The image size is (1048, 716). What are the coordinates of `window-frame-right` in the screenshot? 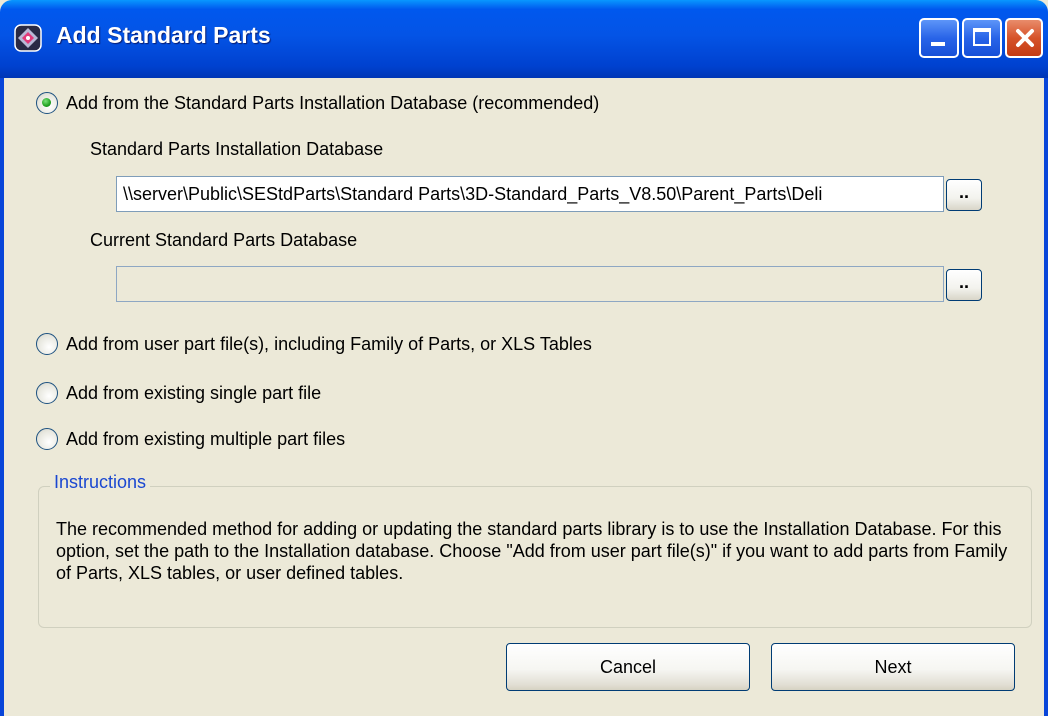 It's located at (1046, 397).